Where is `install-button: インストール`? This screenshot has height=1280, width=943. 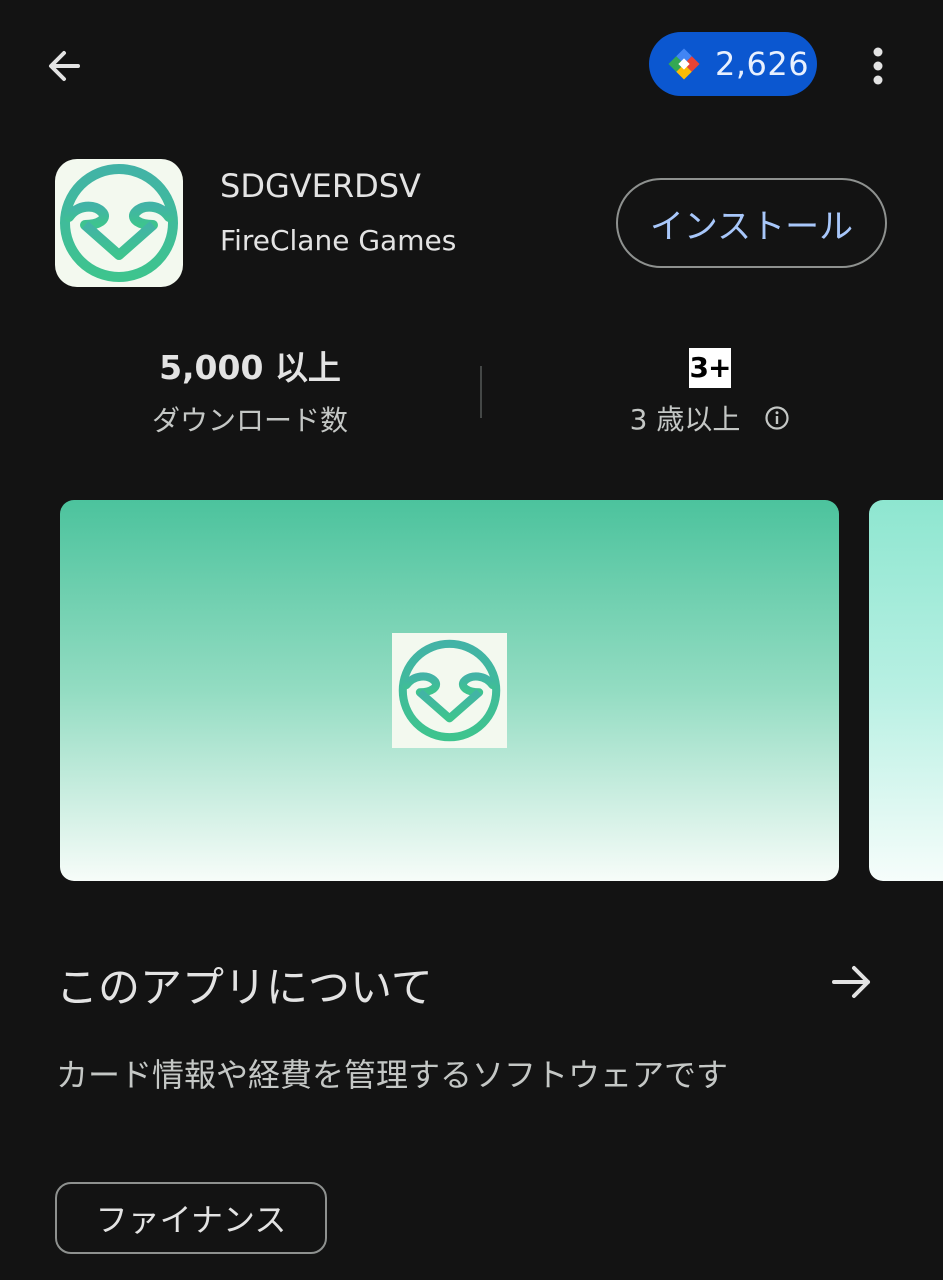 install-button: インストール is located at coordinates (751, 223).